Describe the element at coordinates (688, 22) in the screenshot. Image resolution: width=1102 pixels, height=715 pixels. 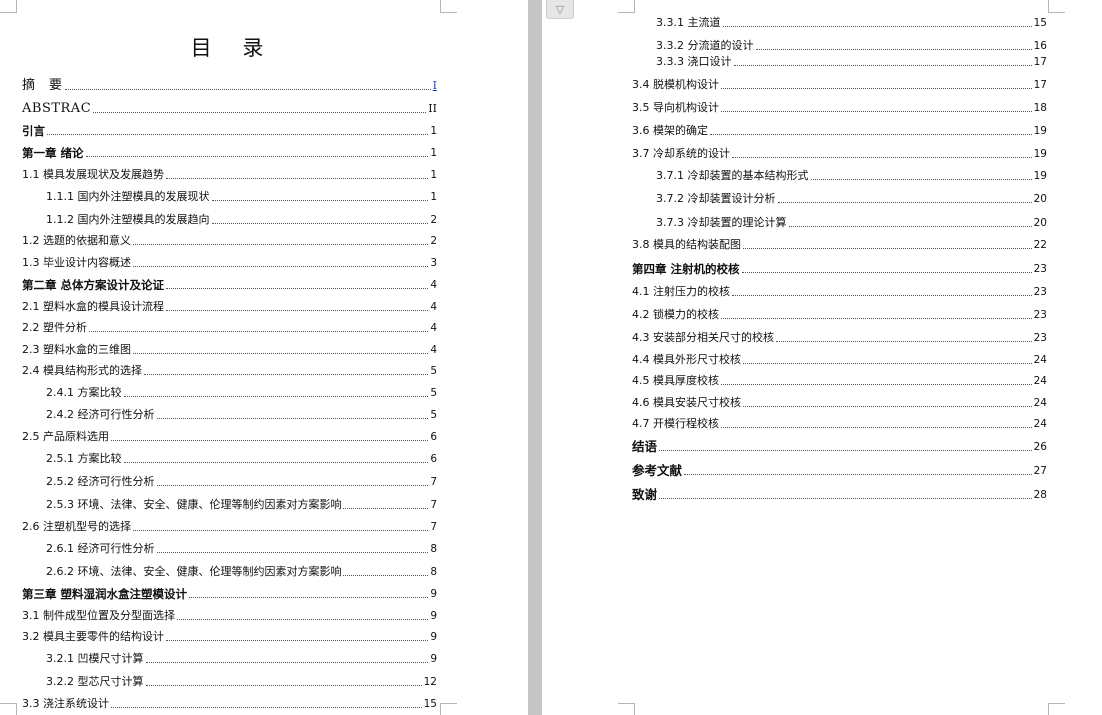
I see `toc-entry-text: 3.3.1 主流道` at that location.